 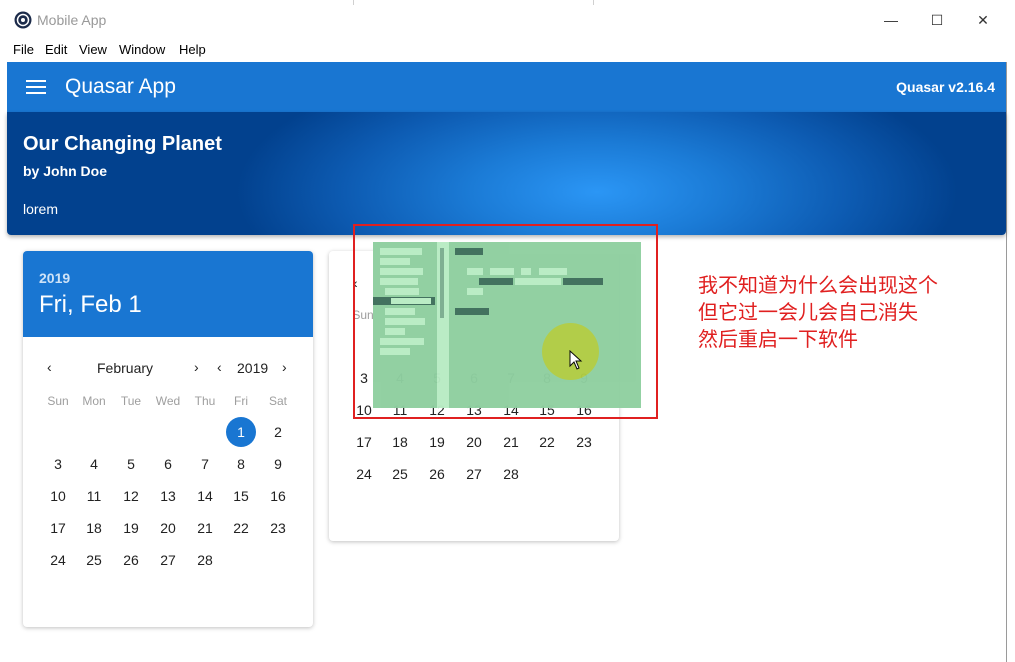 I want to click on weekday-label: Wed, so click(x=168, y=401).